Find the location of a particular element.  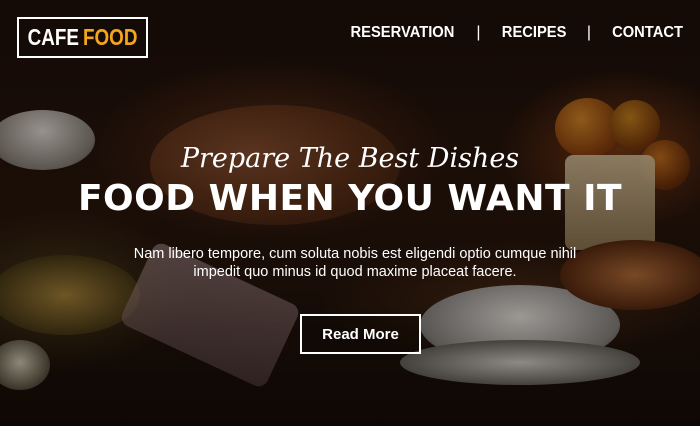

hero-subtitle: Prepare The Best Dishes is located at coordinates (350, 158).